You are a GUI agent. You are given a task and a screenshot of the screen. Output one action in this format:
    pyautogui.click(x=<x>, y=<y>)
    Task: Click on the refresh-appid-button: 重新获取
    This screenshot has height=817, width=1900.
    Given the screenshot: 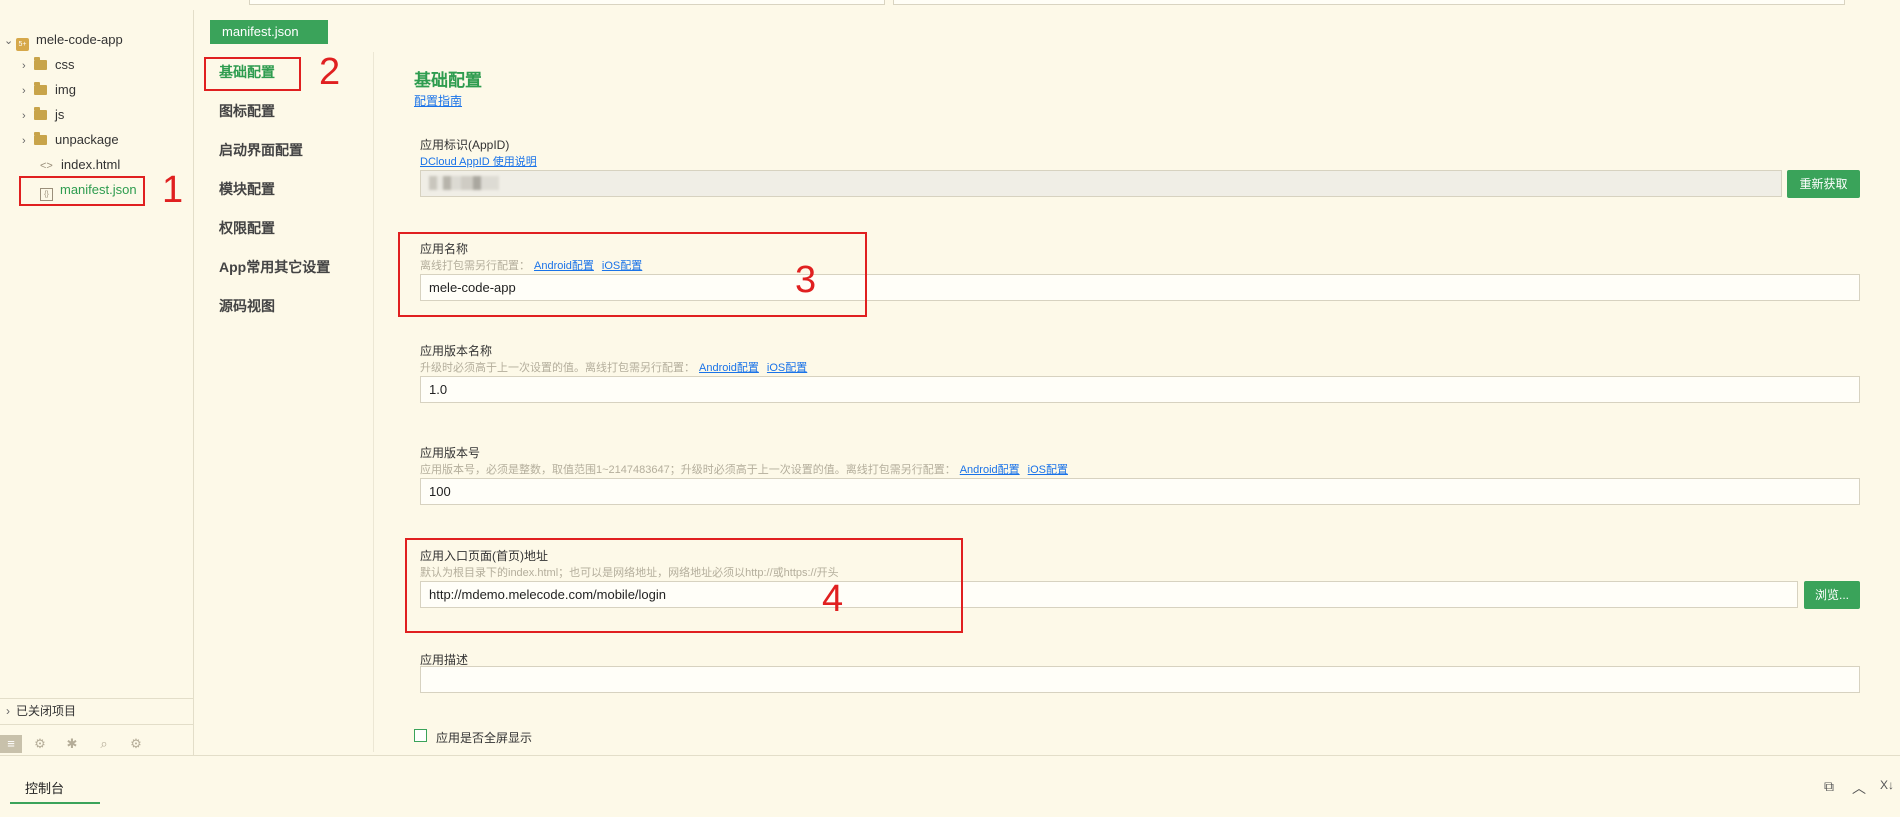 What is the action you would take?
    pyautogui.click(x=1823, y=184)
    